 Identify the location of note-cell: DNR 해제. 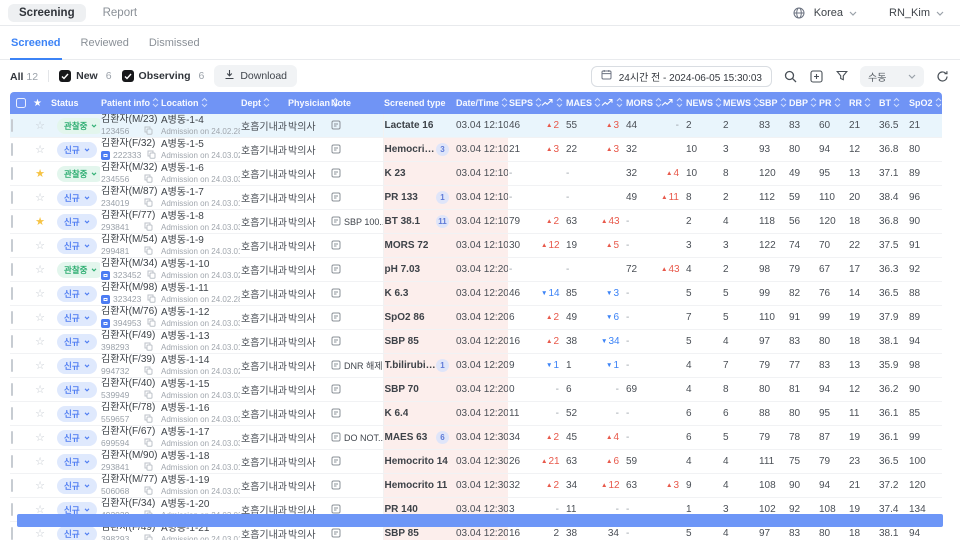
(356, 365).